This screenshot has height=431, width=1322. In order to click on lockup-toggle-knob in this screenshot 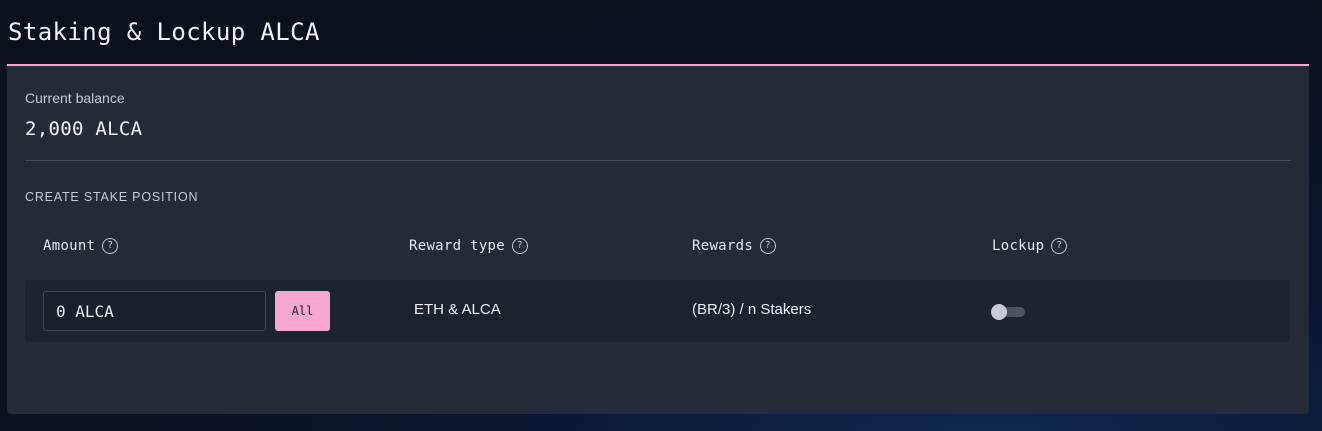, I will do `click(999, 312)`.